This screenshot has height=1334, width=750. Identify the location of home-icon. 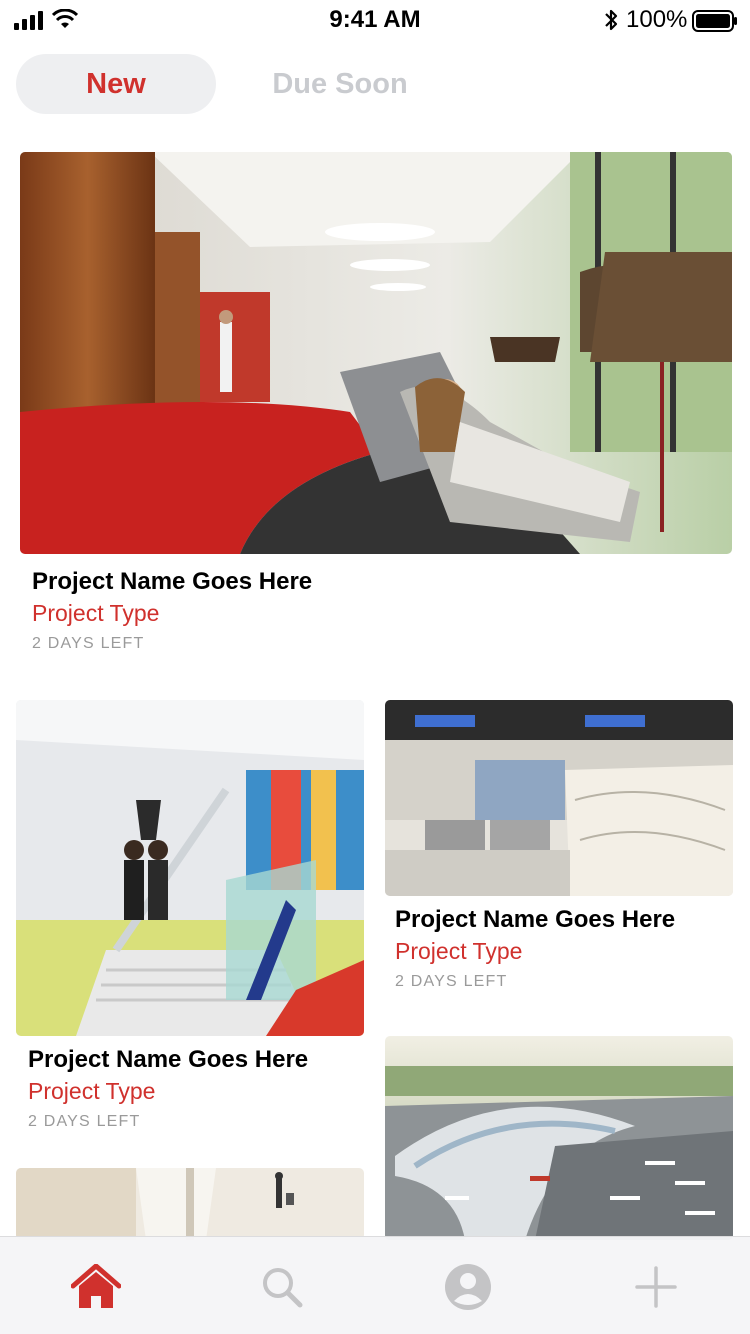
(96, 1286).